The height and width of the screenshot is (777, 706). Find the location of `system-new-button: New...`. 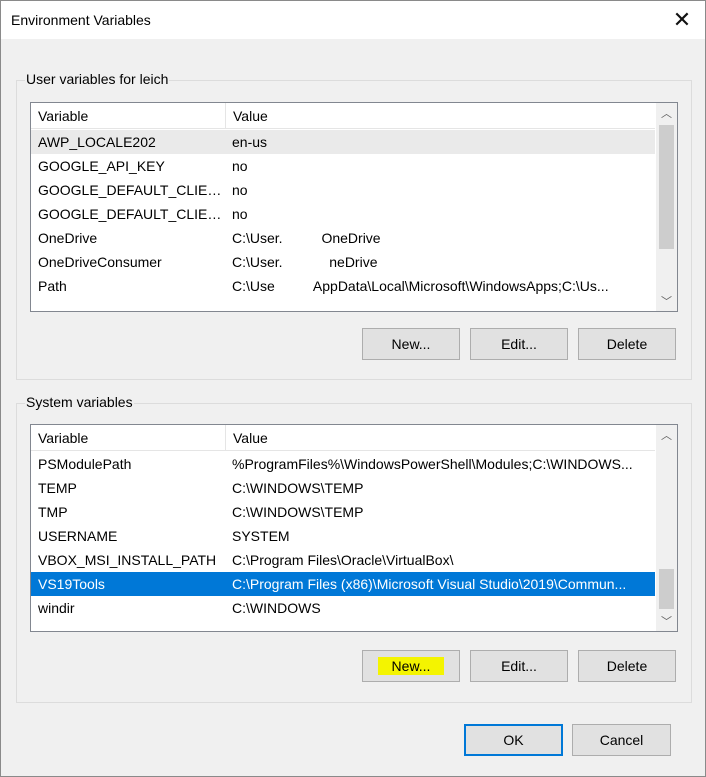

system-new-button: New... is located at coordinates (411, 666).